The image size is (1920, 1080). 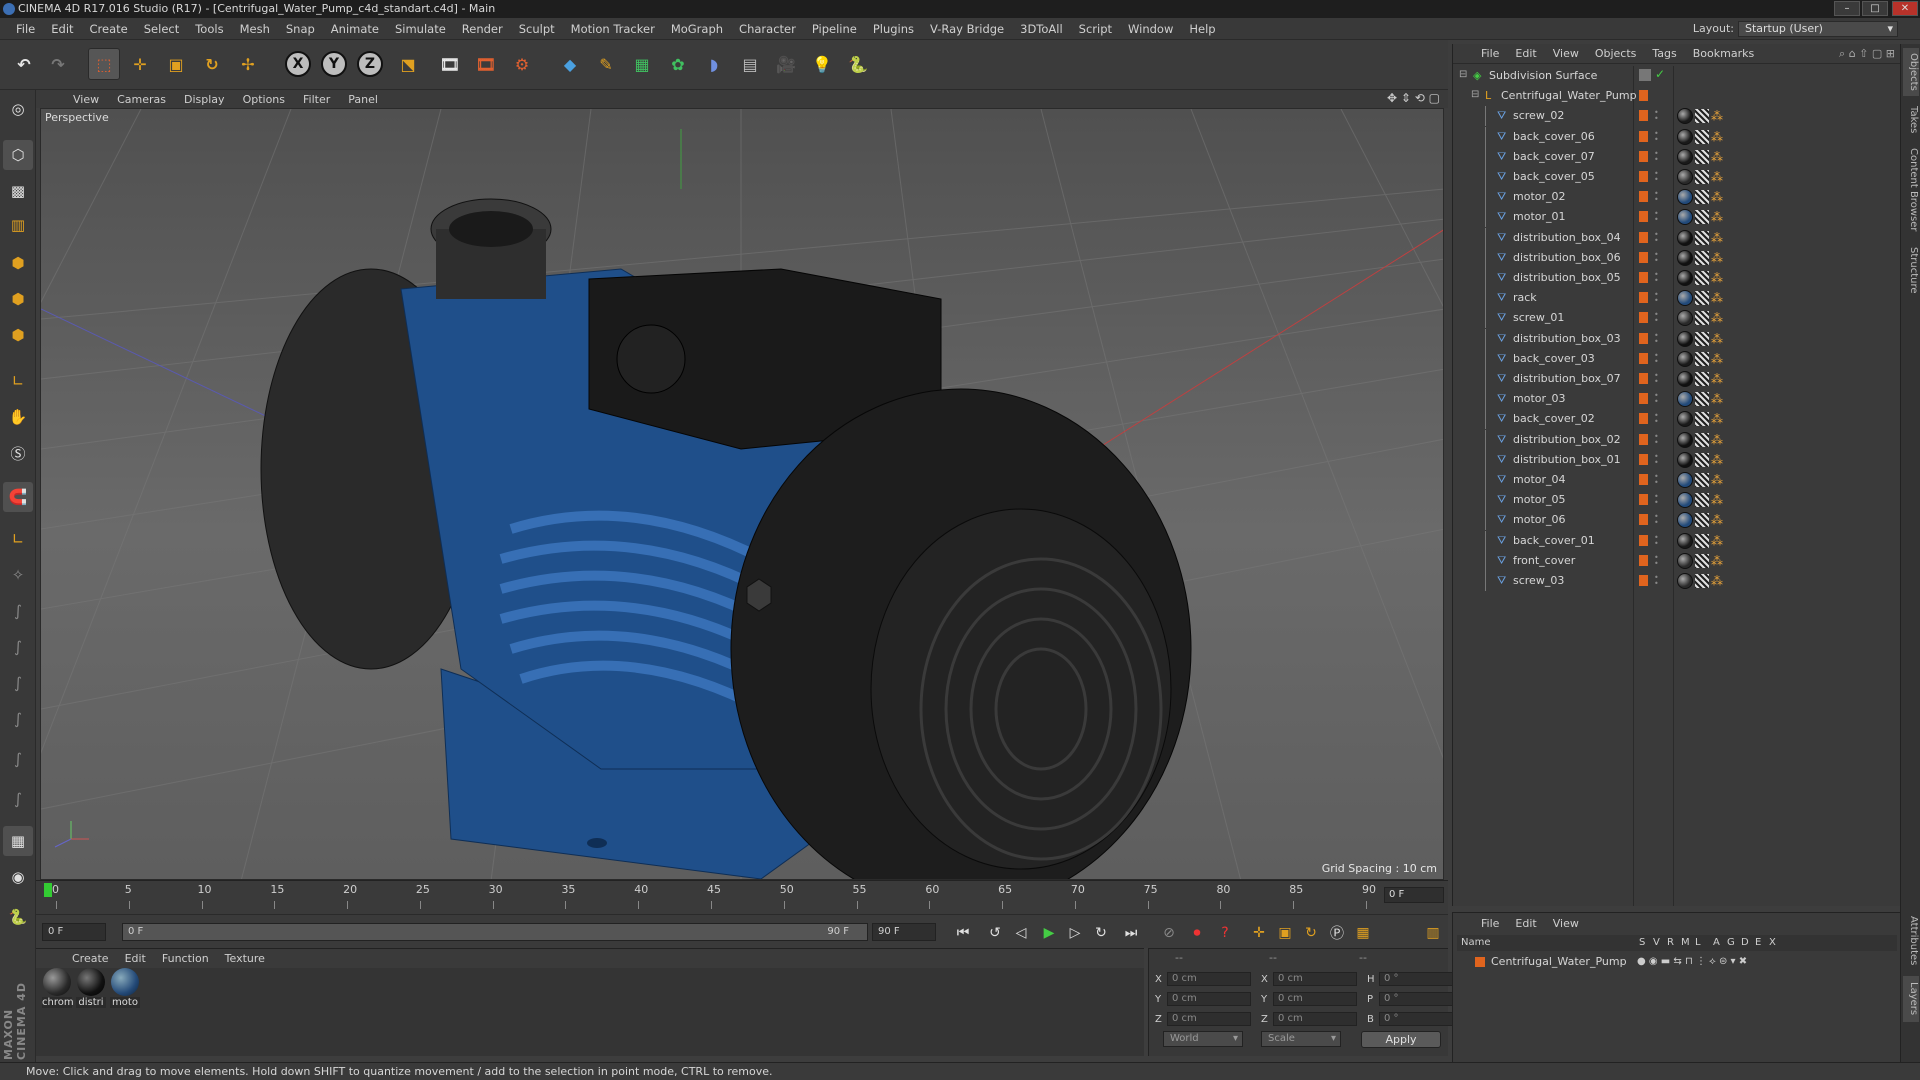 What do you see at coordinates (125, 988) in the screenshot?
I see `material-item: moto` at bounding box center [125, 988].